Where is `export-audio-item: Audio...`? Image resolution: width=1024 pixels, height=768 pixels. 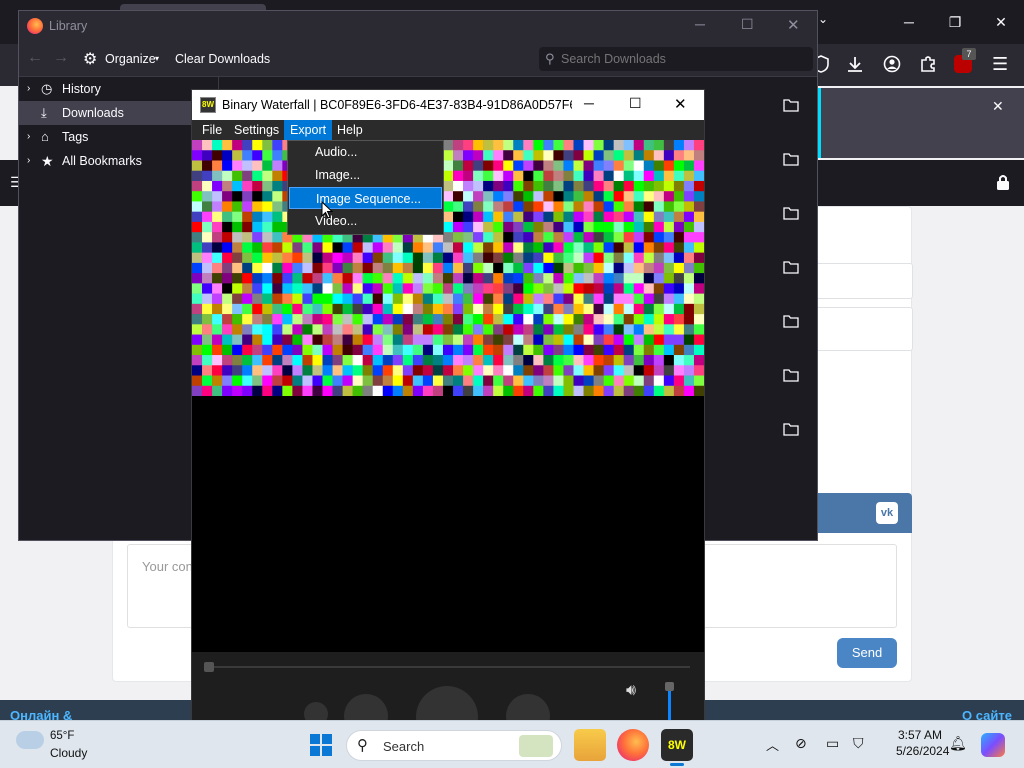
export-audio-item: Audio... is located at coordinates (365, 152).